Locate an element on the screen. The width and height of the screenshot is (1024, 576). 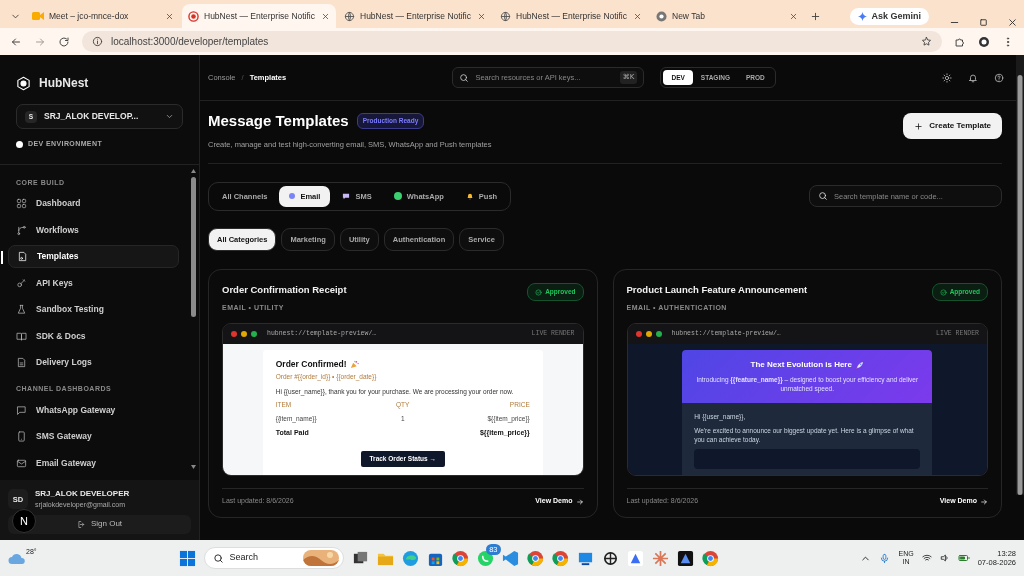
new-tab-icon is located at coordinates (815, 16).